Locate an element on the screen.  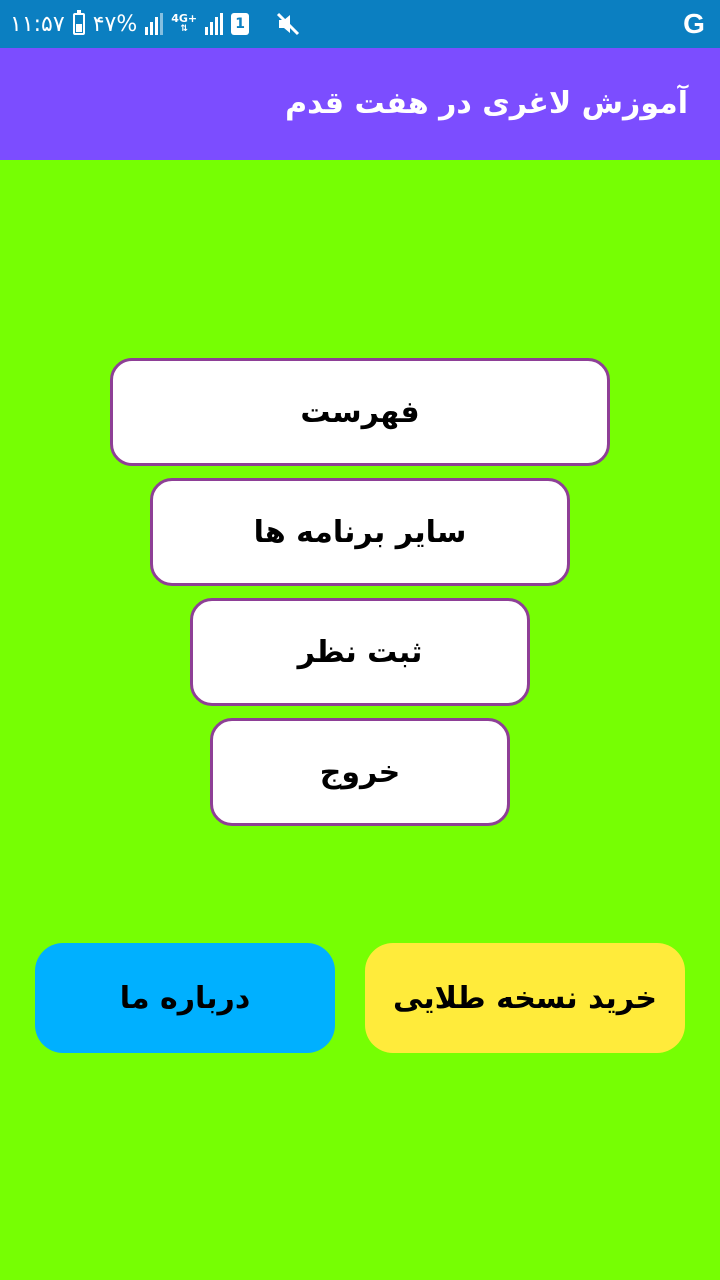
exit-button: خروج is located at coordinates (360, 772).